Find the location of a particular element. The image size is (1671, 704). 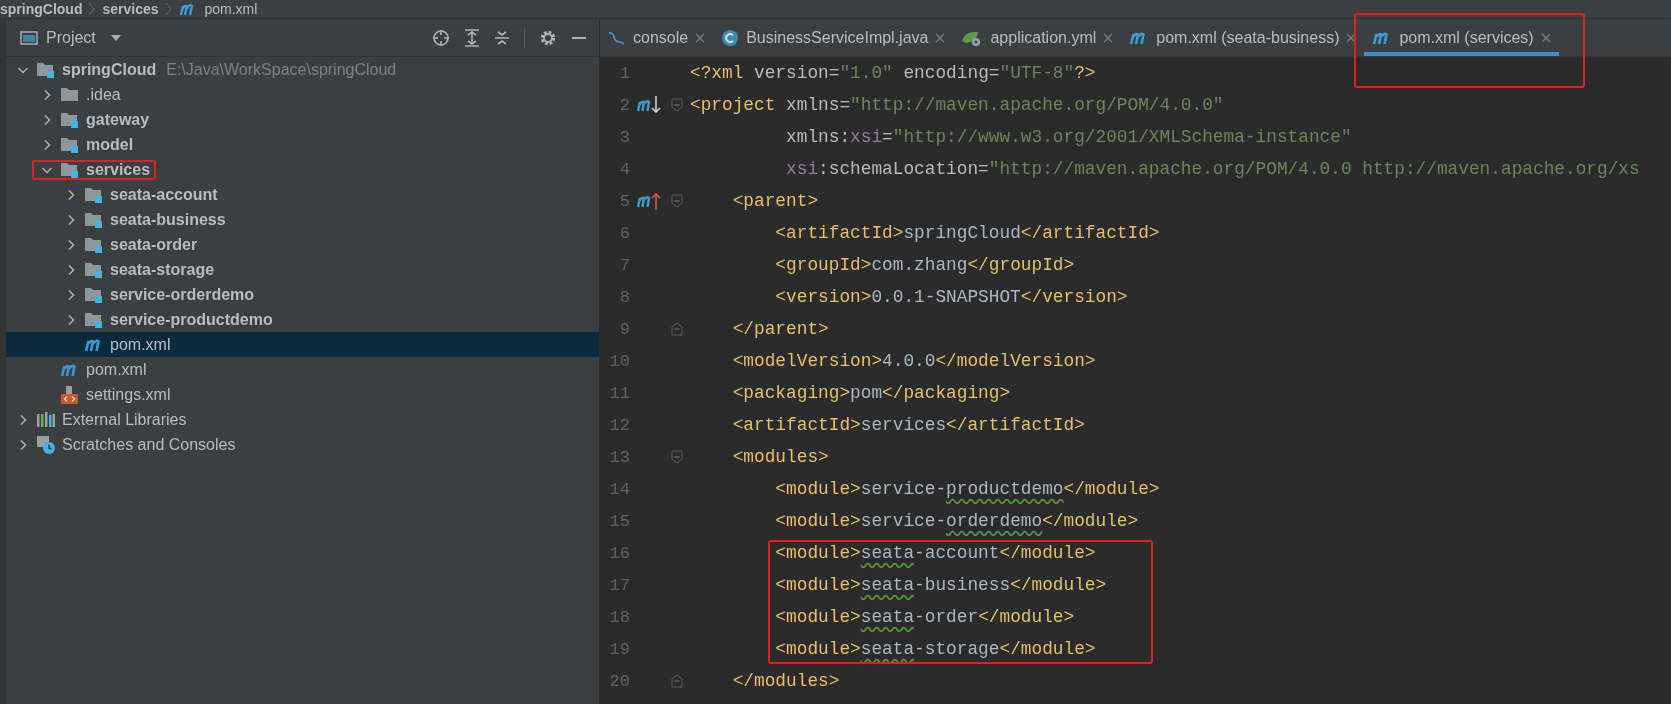

line-number: 17 is located at coordinates (619, 585).